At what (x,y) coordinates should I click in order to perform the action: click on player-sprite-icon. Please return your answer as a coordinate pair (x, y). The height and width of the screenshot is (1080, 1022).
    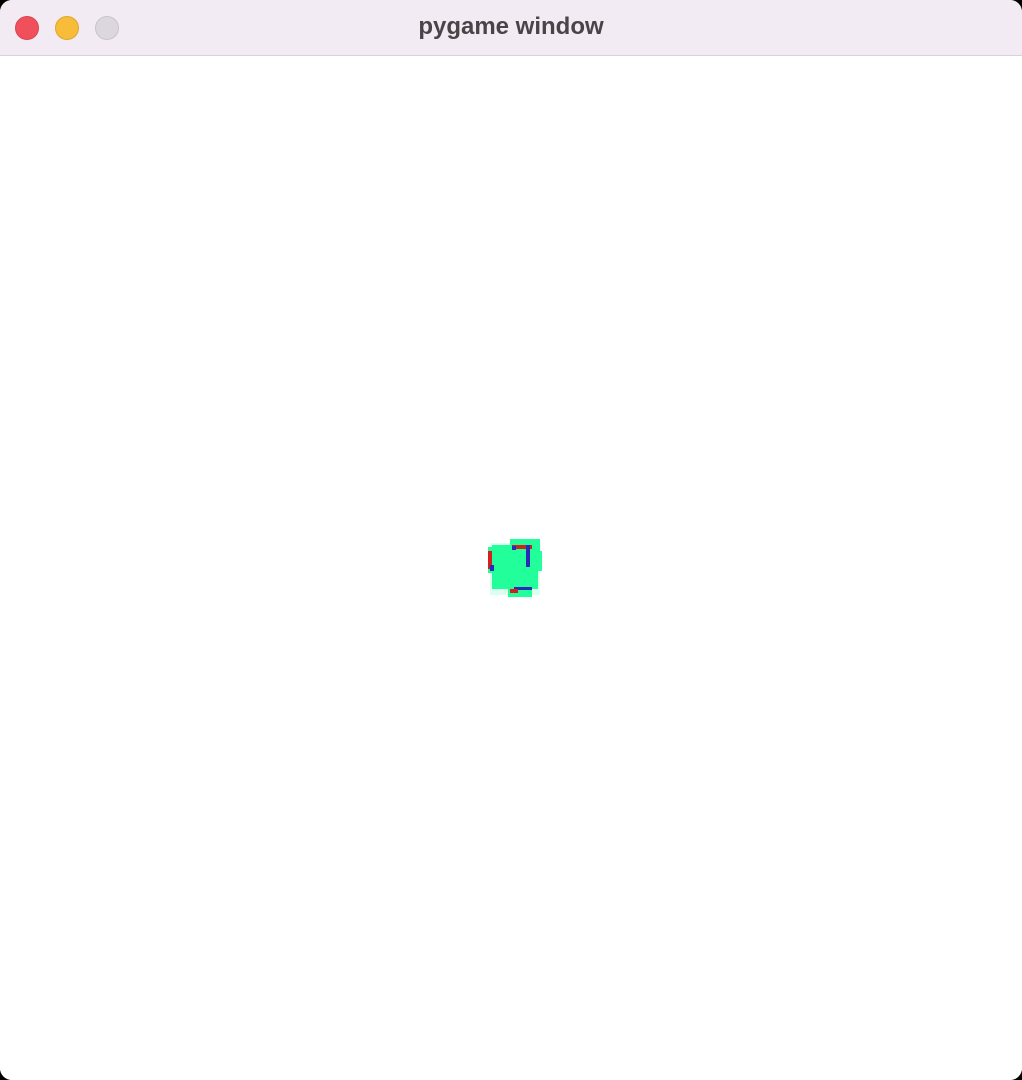
    Looking at the image, I should click on (515, 568).